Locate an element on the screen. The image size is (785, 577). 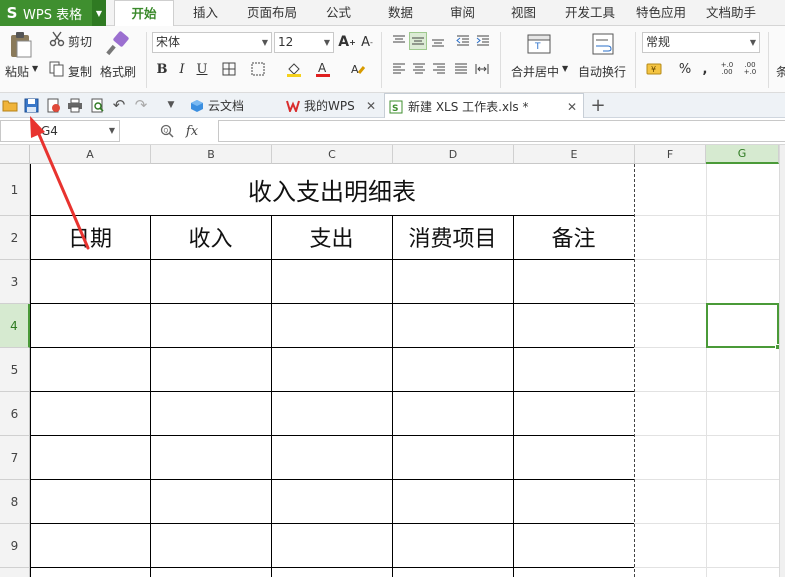
tab-data: 数据 is located at coordinates (400, 13).